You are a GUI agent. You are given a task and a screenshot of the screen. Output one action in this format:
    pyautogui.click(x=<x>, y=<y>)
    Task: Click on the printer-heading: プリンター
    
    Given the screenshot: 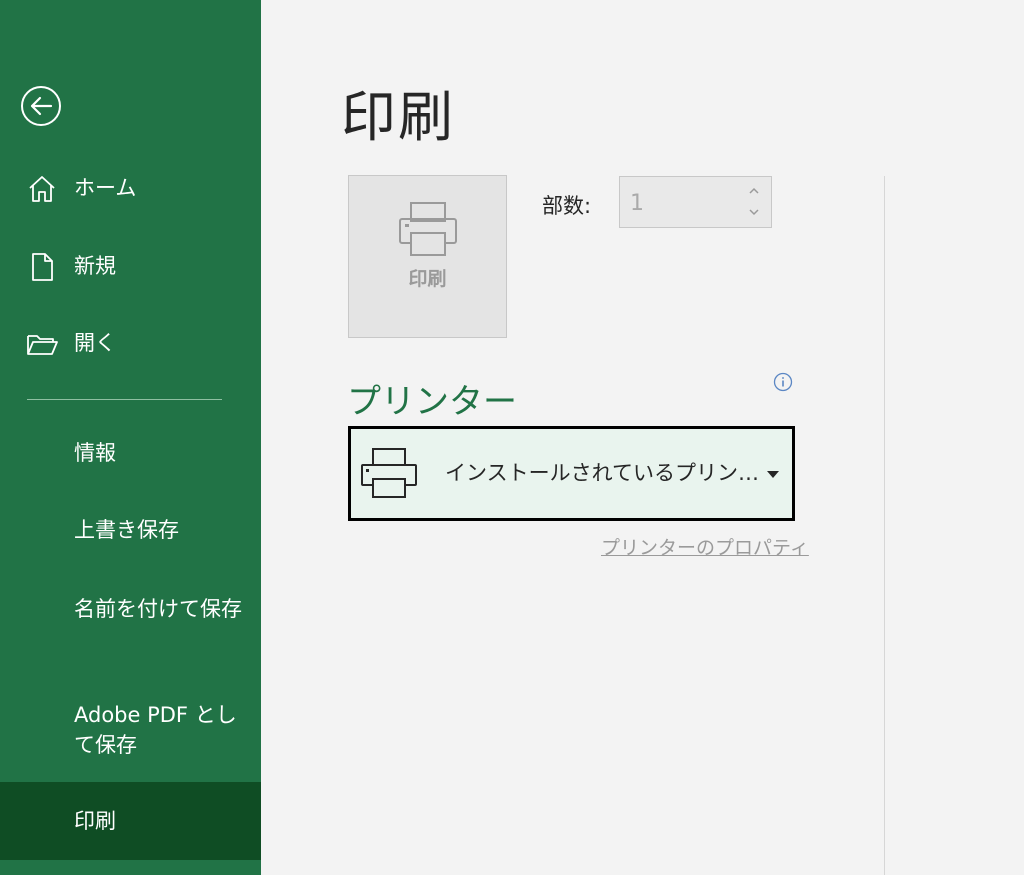 What is the action you would take?
    pyautogui.click(x=432, y=402)
    